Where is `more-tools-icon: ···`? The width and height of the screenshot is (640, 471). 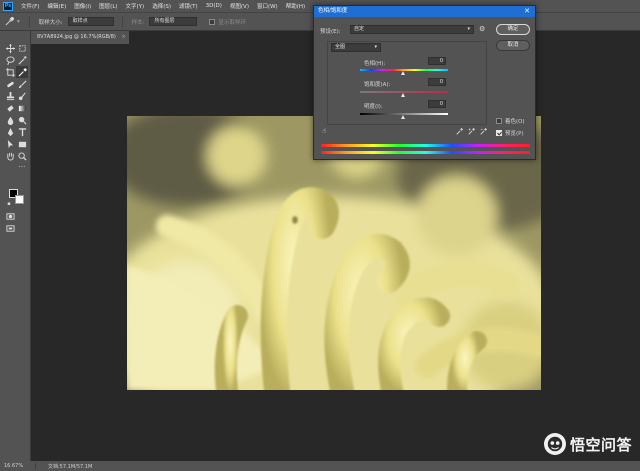 more-tools-icon: ··· is located at coordinates (22, 167).